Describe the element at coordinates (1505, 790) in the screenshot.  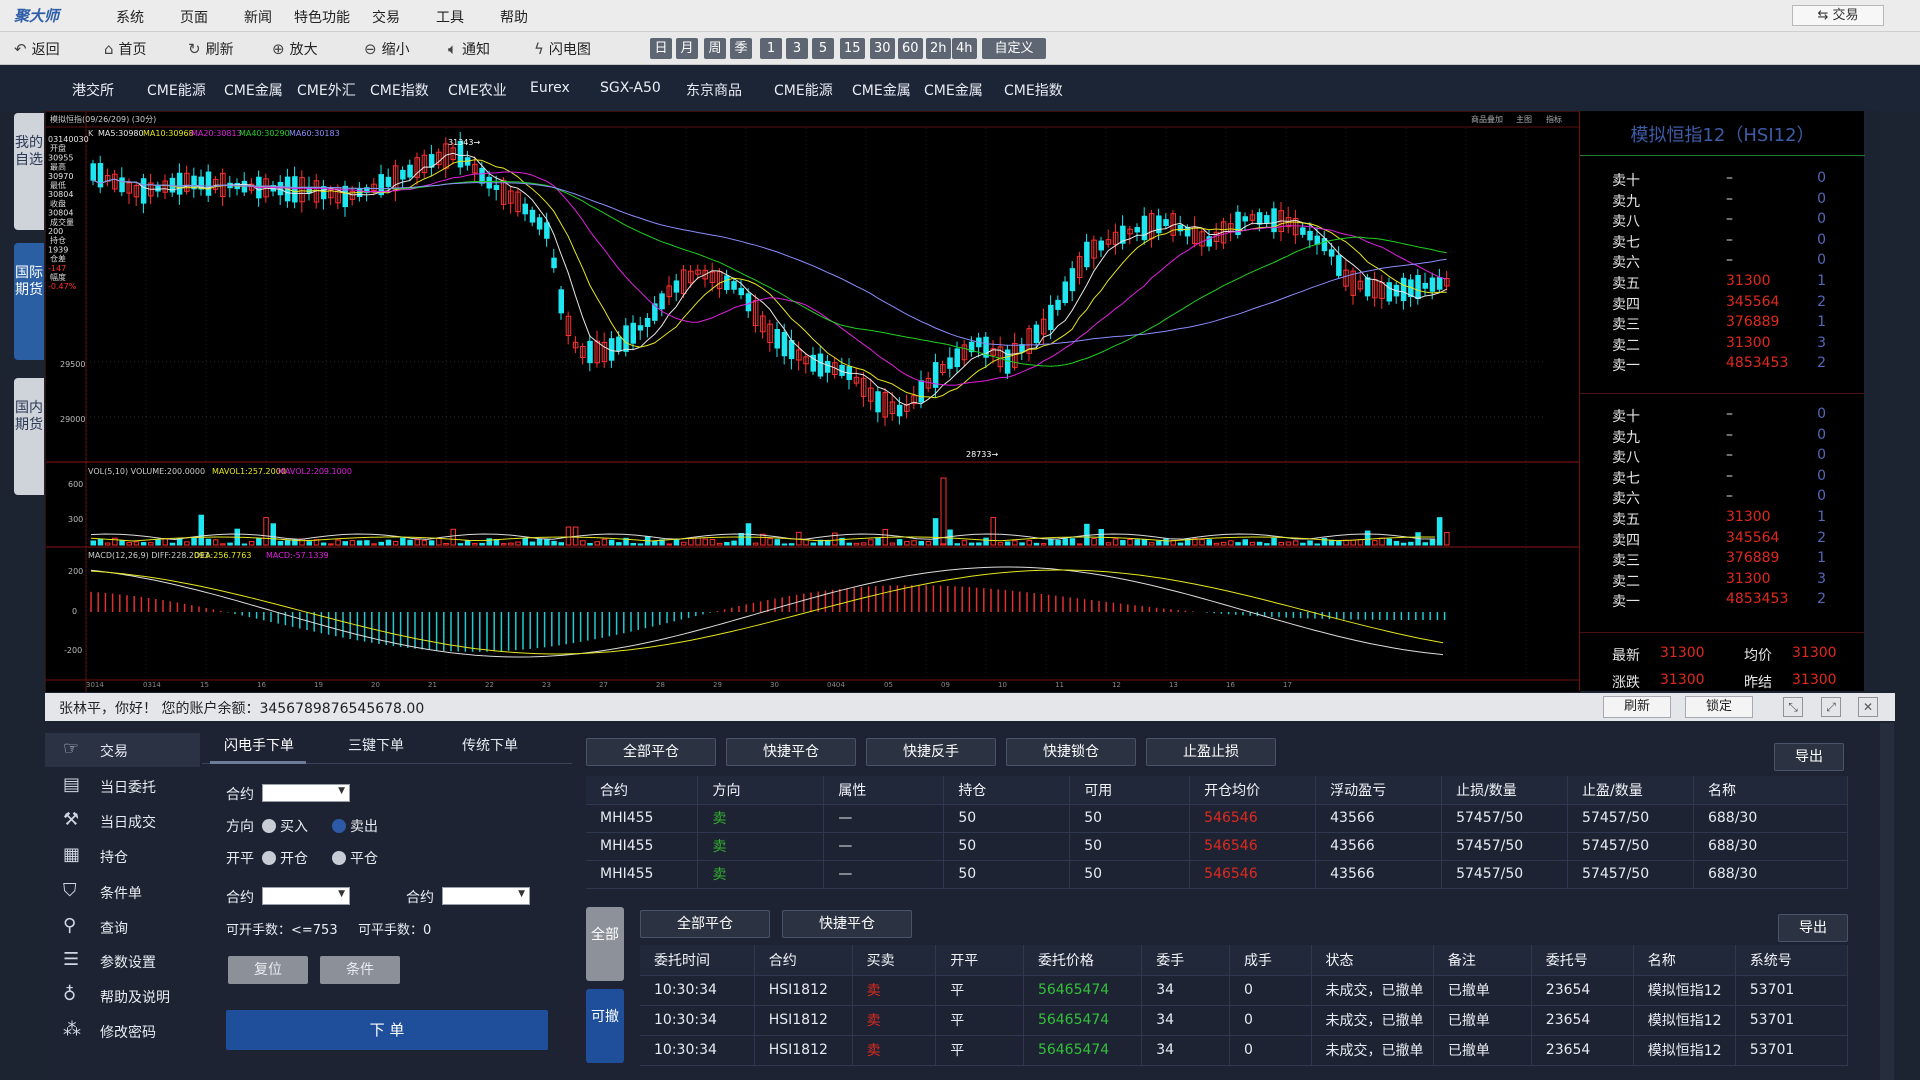
I see `column-header: 止损/数量` at that location.